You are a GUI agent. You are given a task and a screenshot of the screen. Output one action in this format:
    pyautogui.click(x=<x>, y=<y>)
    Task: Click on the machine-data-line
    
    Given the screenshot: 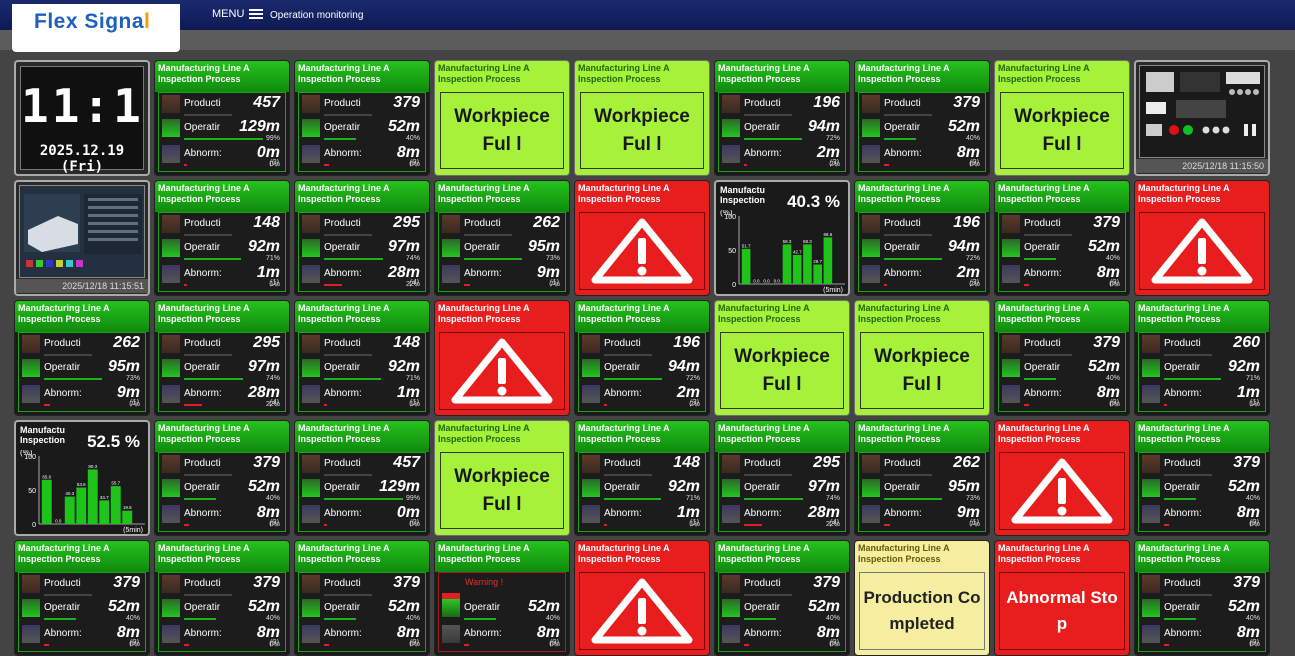 What is the action you would take?
    pyautogui.click(x=113, y=215)
    